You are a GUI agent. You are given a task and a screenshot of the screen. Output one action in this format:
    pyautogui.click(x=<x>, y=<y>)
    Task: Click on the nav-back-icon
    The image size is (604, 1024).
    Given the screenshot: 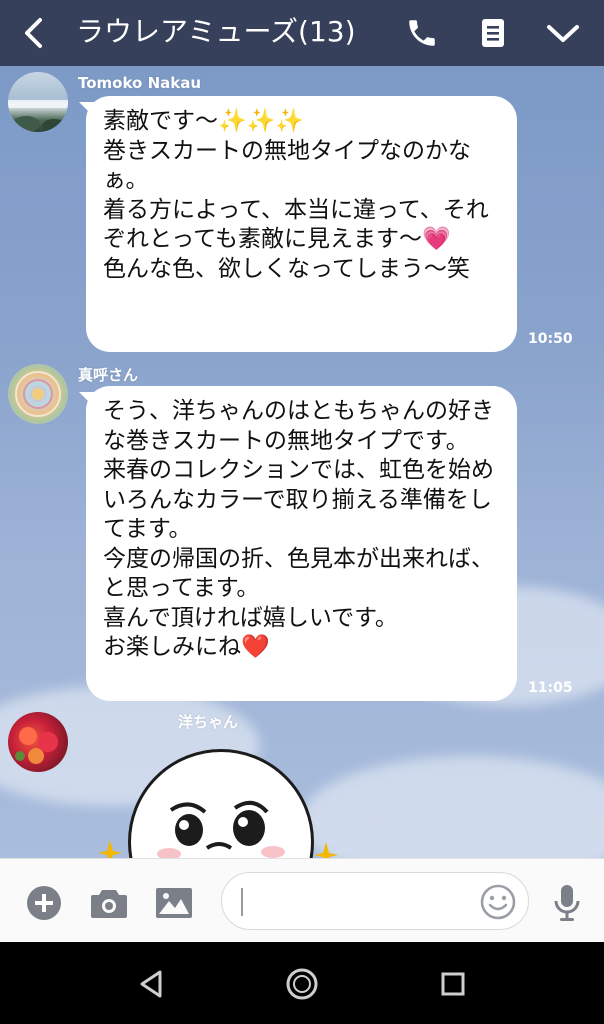 What is the action you would take?
    pyautogui.click(x=151, y=984)
    